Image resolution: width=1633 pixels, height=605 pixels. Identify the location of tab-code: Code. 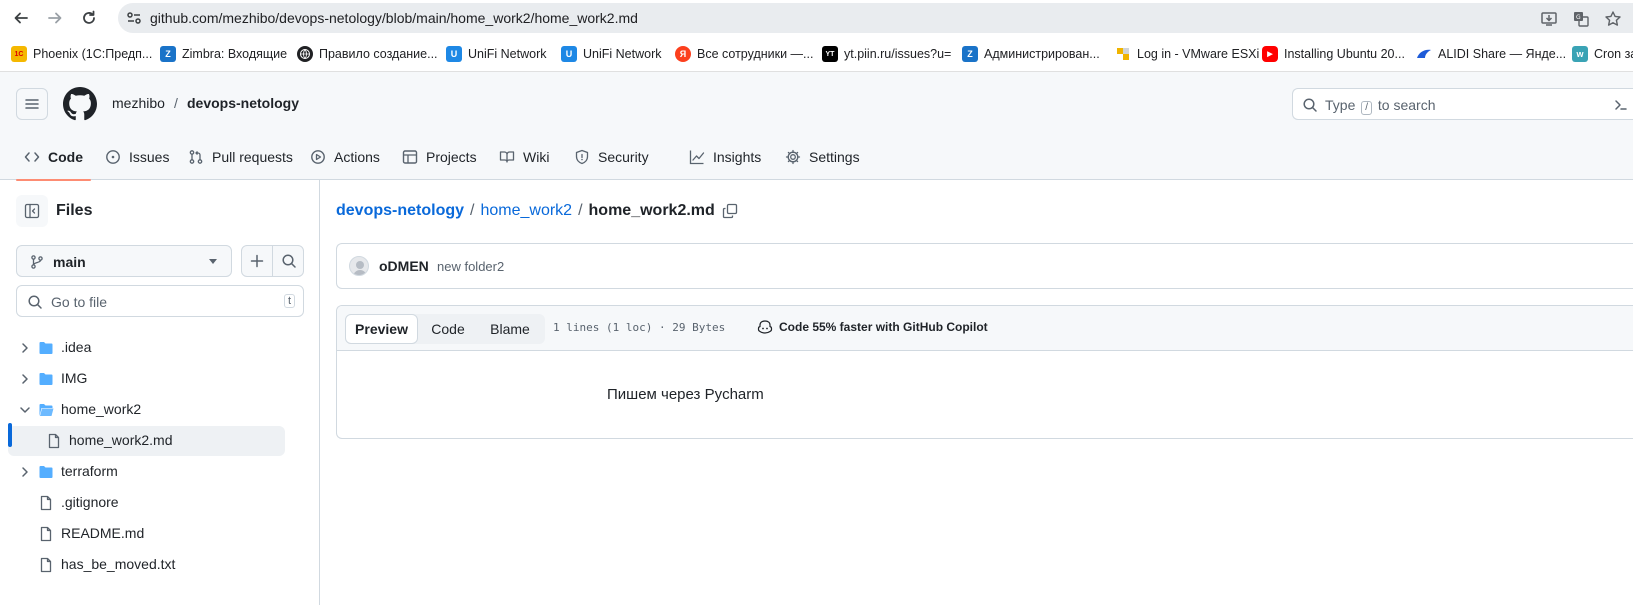
(53, 157).